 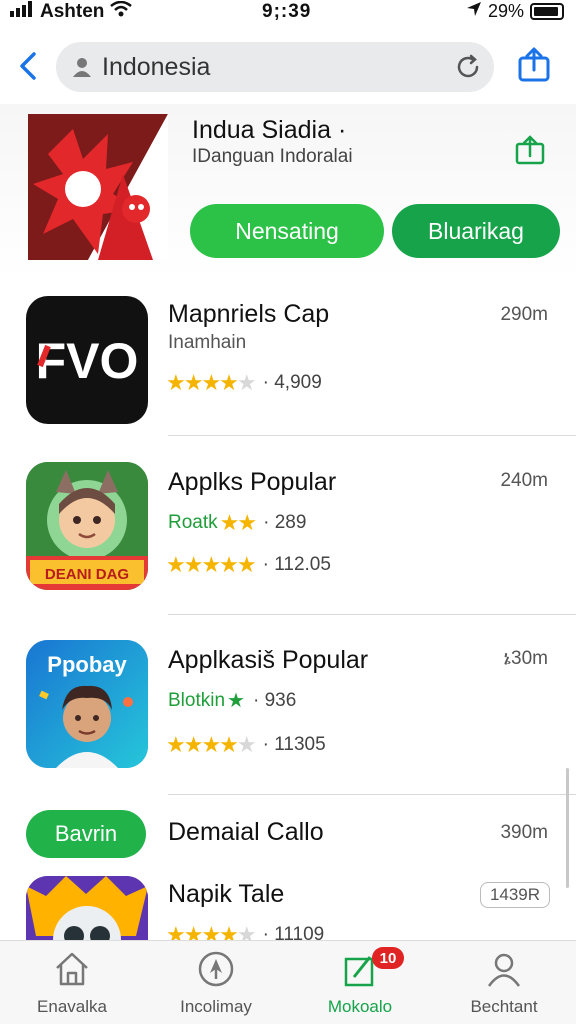 What do you see at coordinates (360, 982) in the screenshot?
I see `tab-updates: 10 Mokoalo` at bounding box center [360, 982].